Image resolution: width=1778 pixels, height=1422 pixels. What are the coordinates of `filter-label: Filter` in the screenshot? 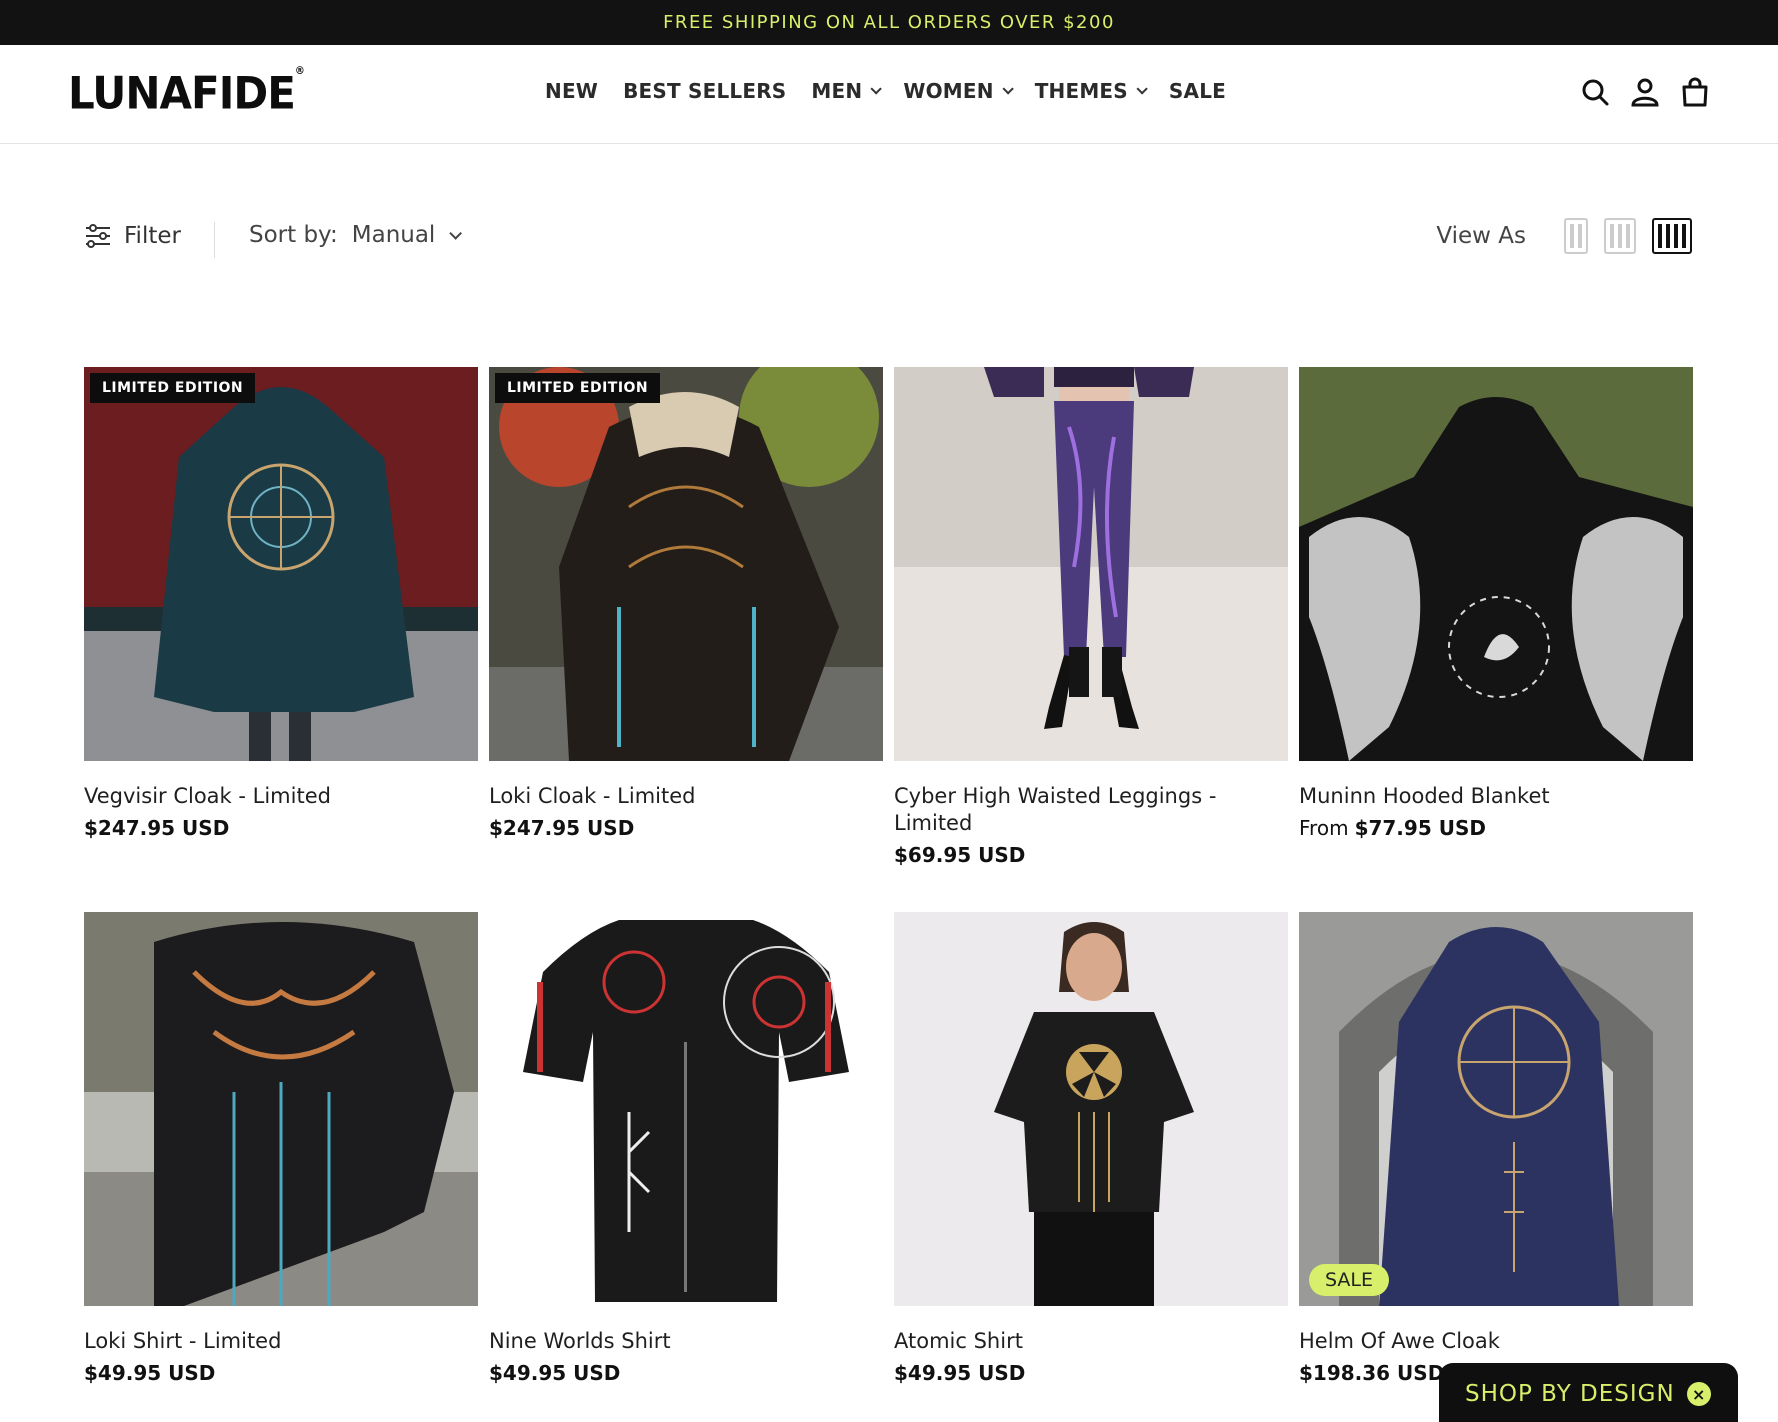 It's located at (152, 236).